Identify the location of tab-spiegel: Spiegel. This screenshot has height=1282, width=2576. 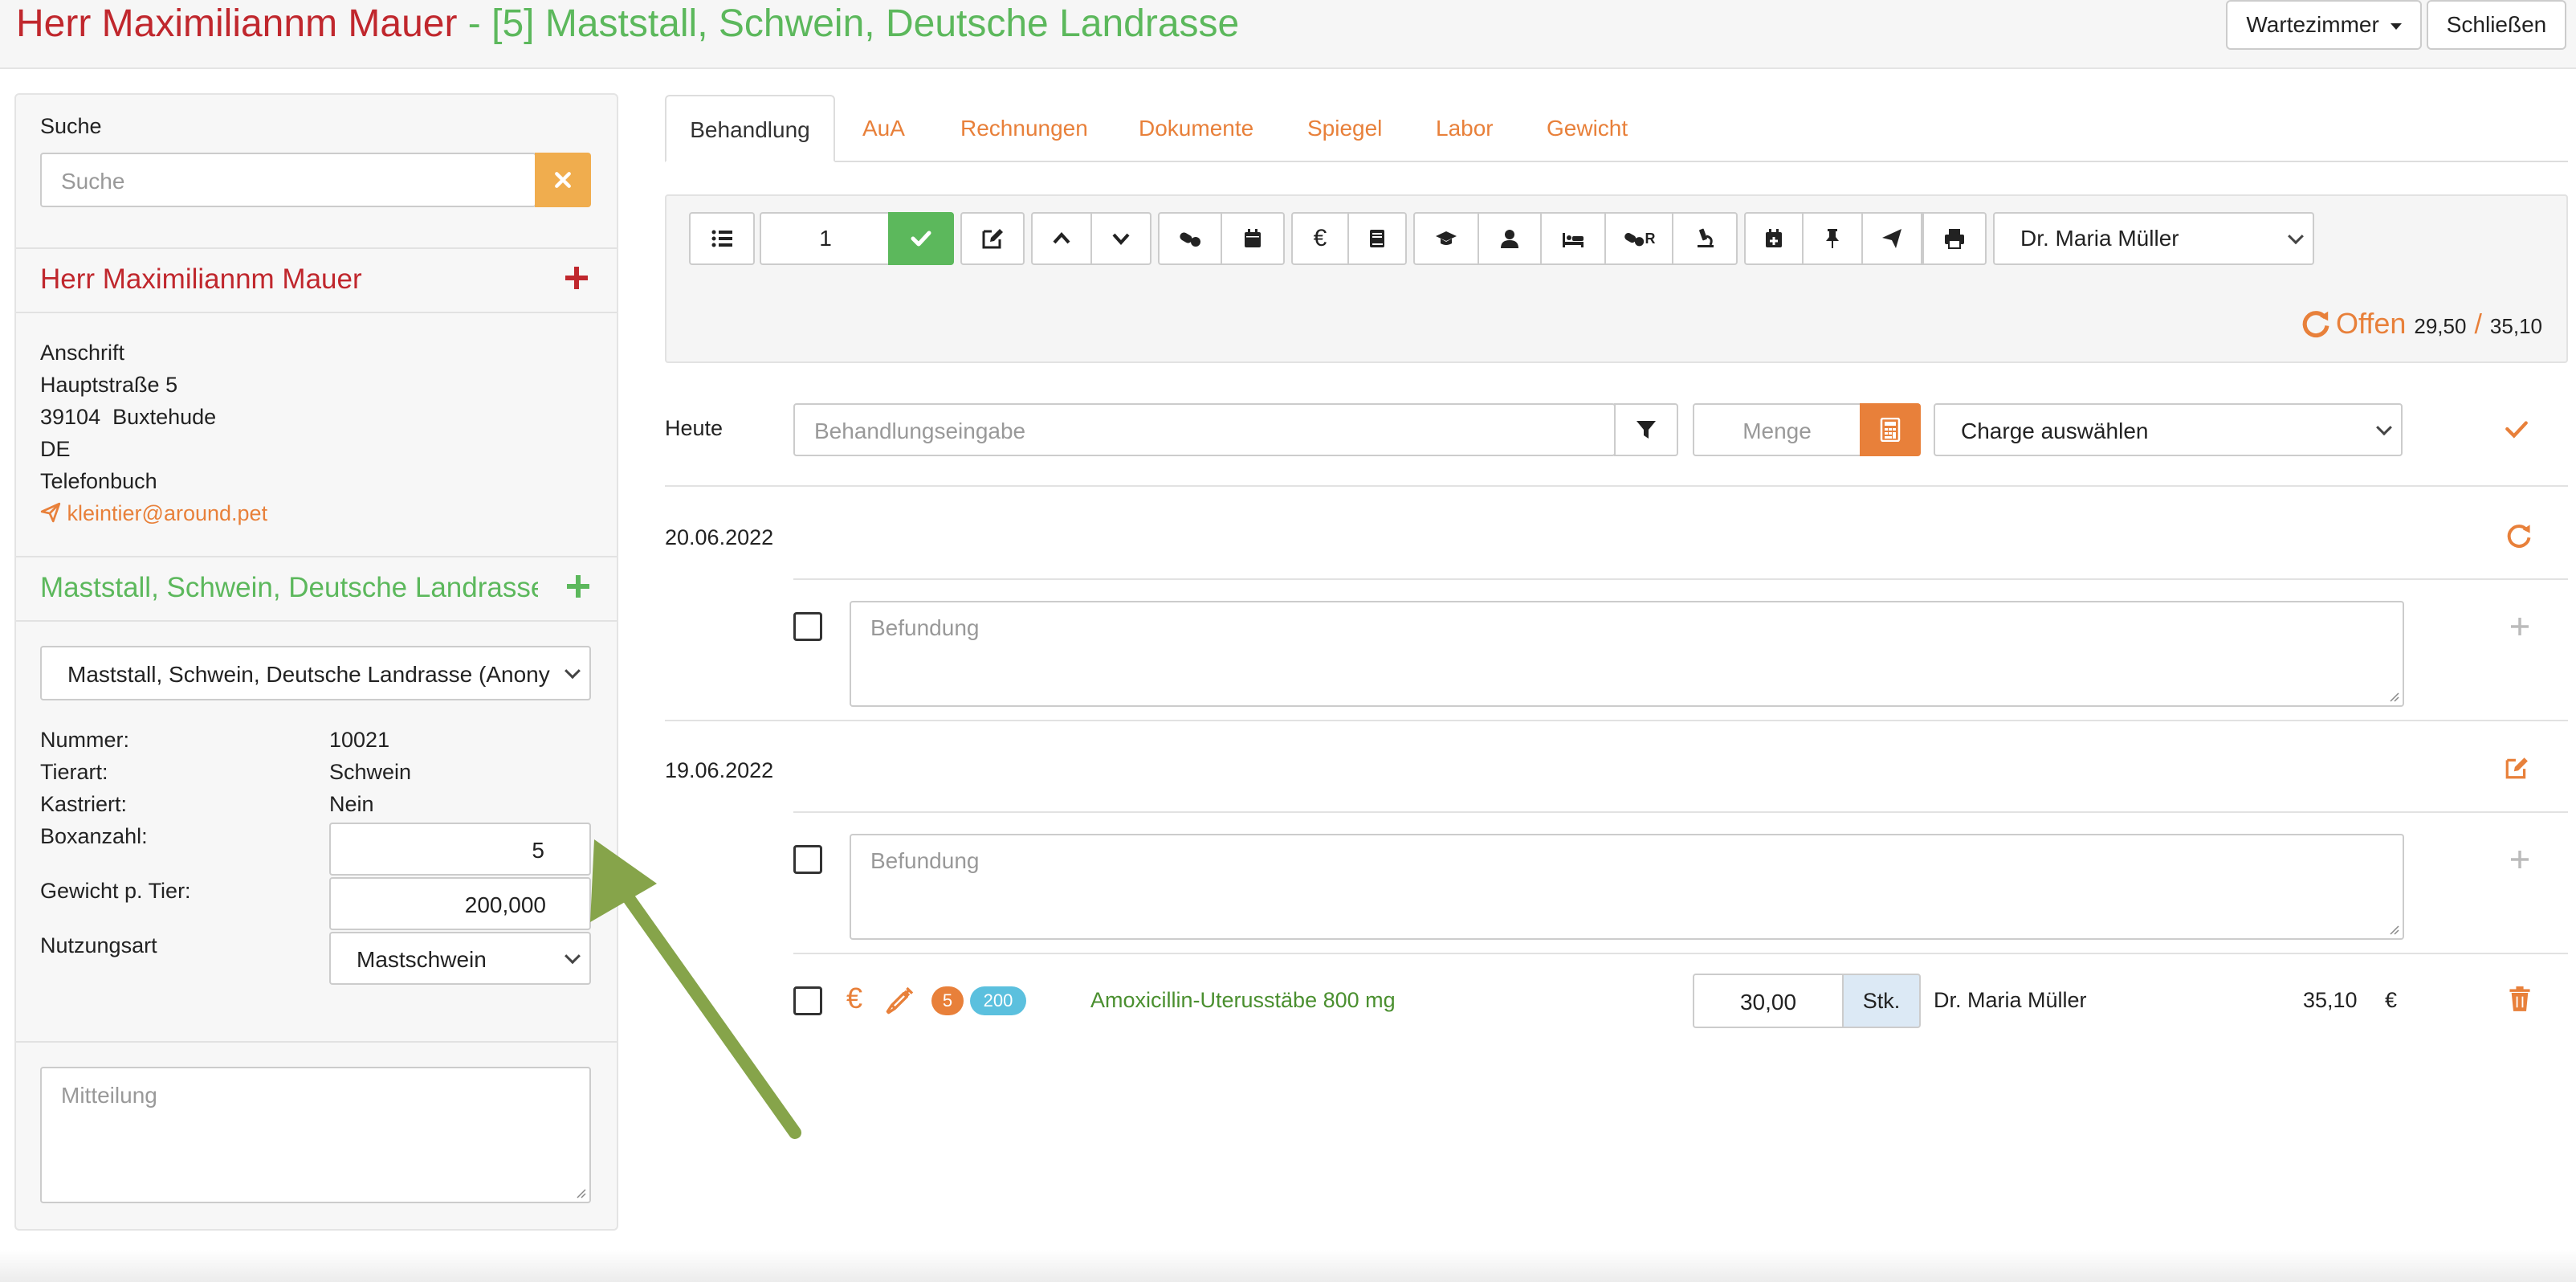
(1344, 128).